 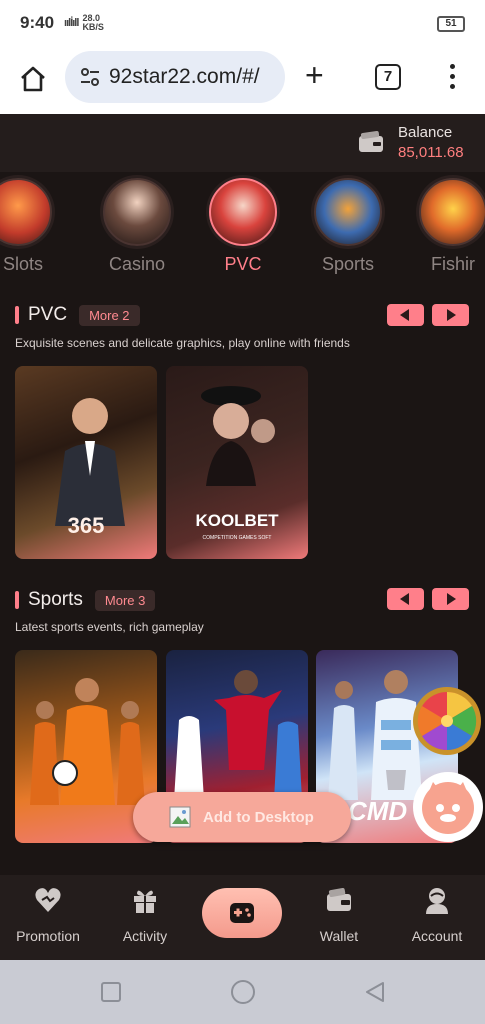 I want to click on system-navigation-bar, so click(x=242, y=992).